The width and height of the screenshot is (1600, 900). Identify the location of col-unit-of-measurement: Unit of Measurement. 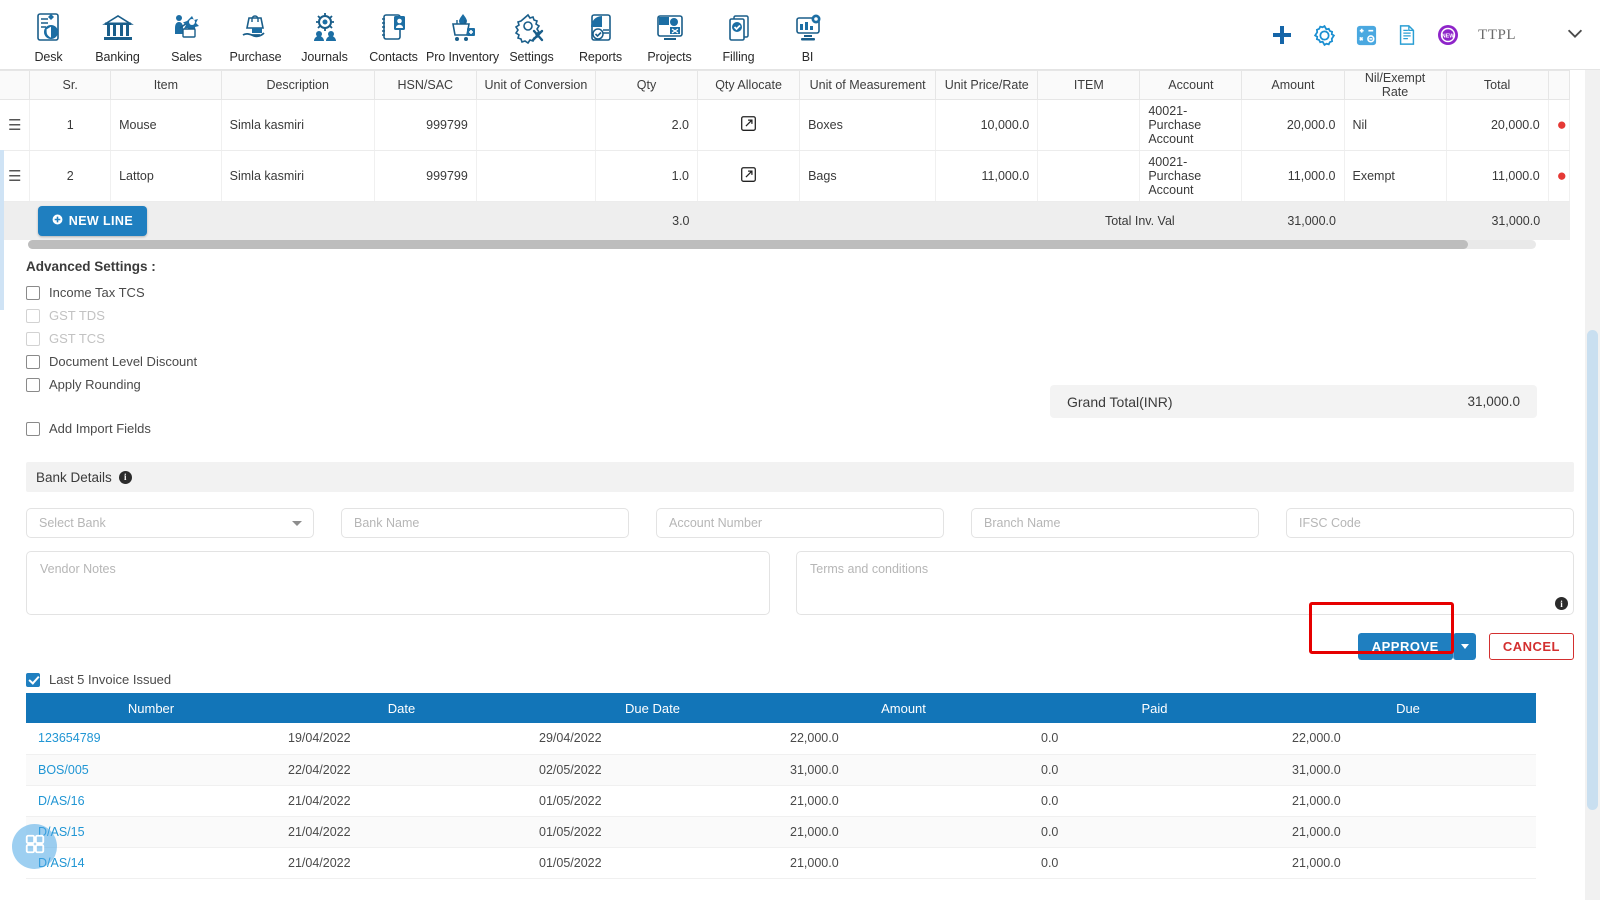
(868, 85).